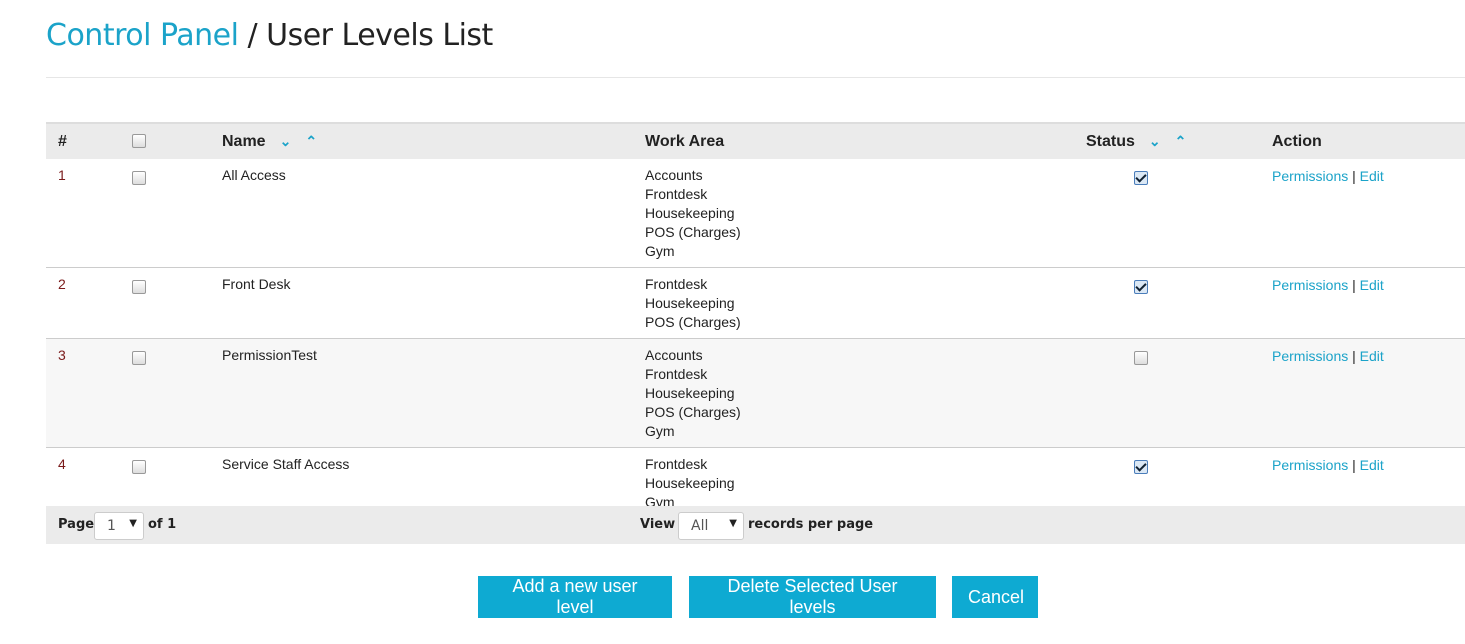  I want to click on view-label: View, so click(658, 524).